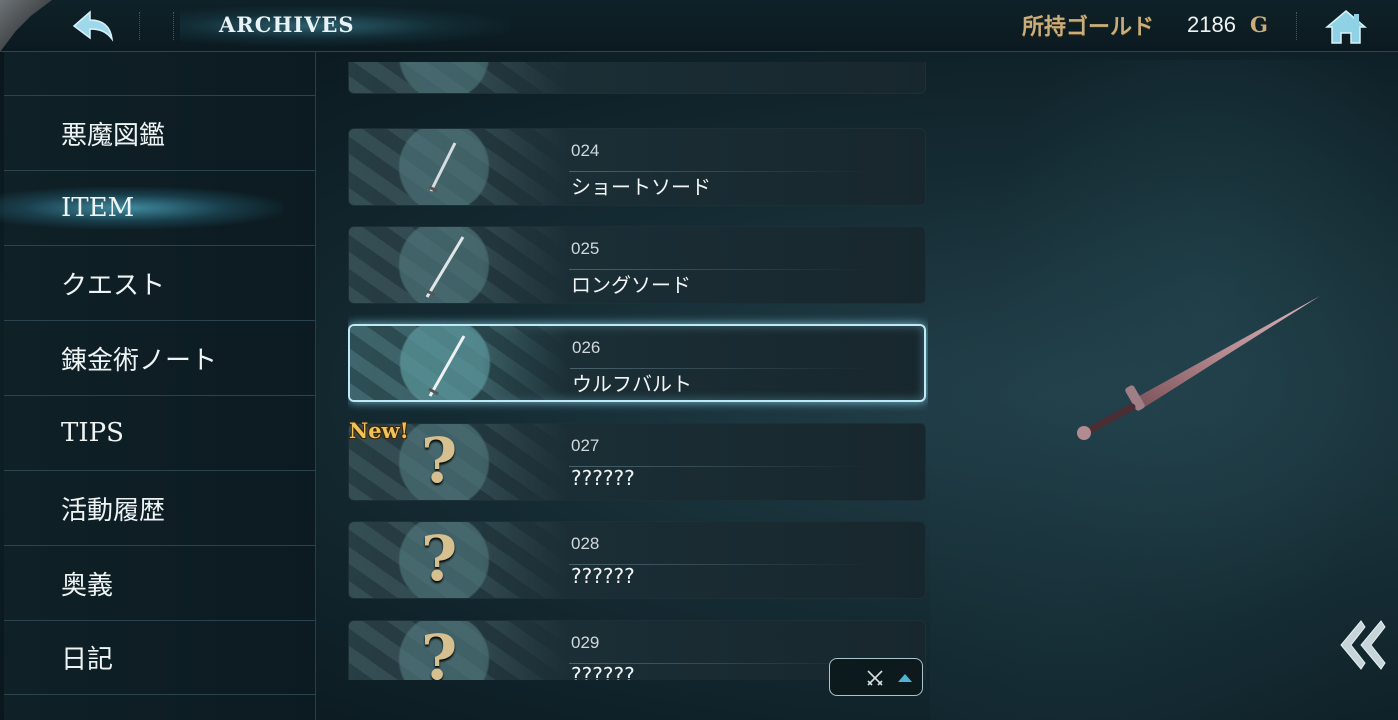 The width and height of the screenshot is (1398, 720). Describe the element at coordinates (87, 585) in the screenshot. I see `sidebar-item-label: 奥義` at that location.